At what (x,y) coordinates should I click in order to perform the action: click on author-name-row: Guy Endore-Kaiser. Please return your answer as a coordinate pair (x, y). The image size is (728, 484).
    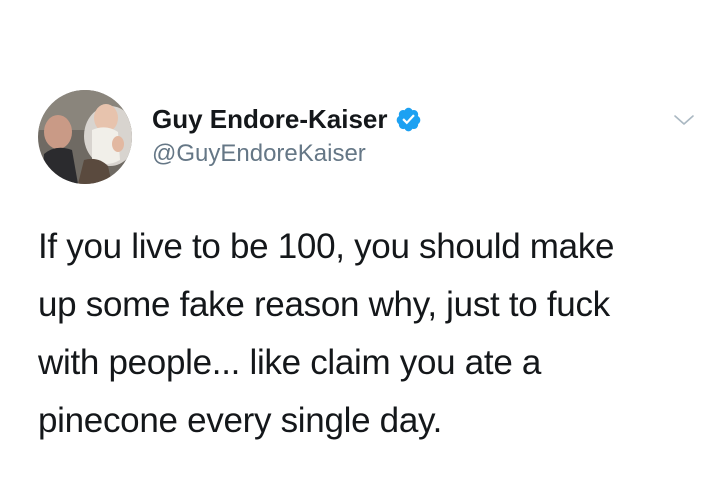
    Looking at the image, I should click on (287, 119).